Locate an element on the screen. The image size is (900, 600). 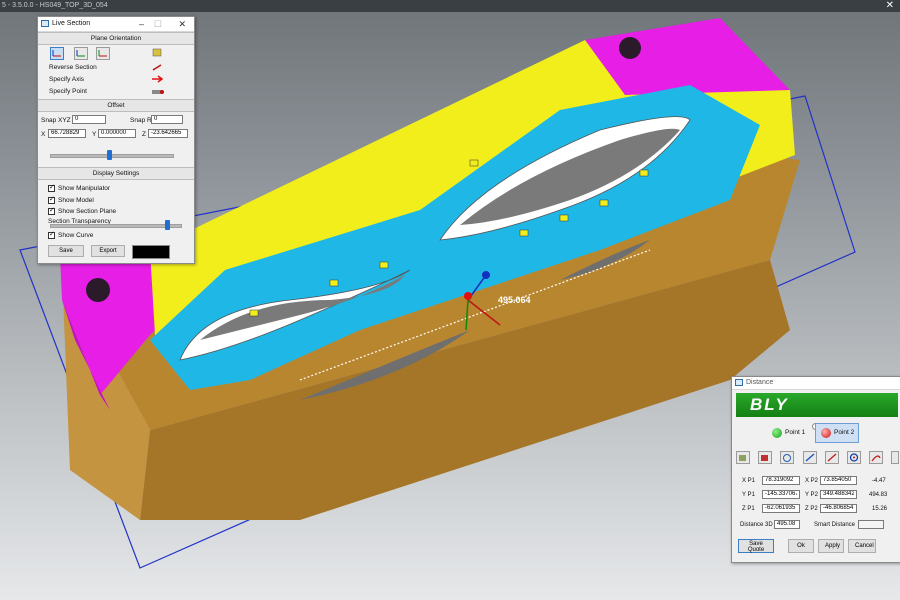
line-measure-icon is located at coordinates (810, 457).